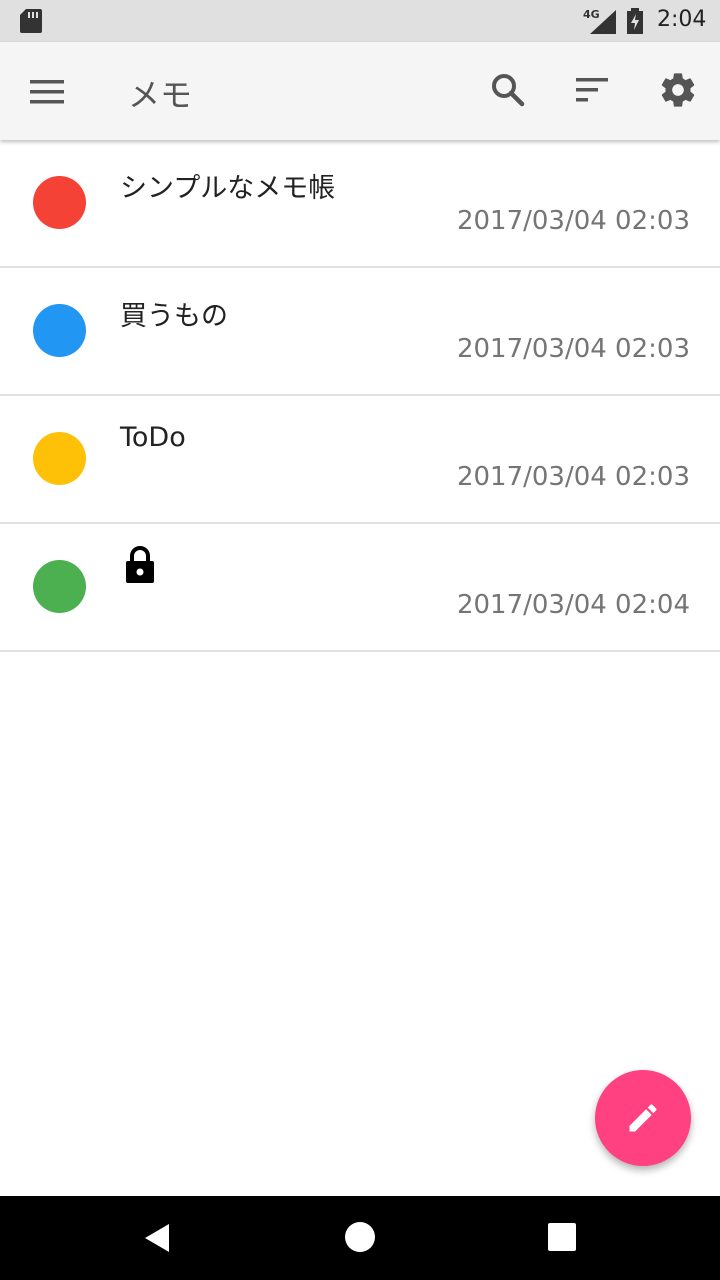 The height and width of the screenshot is (1280, 720). I want to click on signal-icon, so click(603, 22).